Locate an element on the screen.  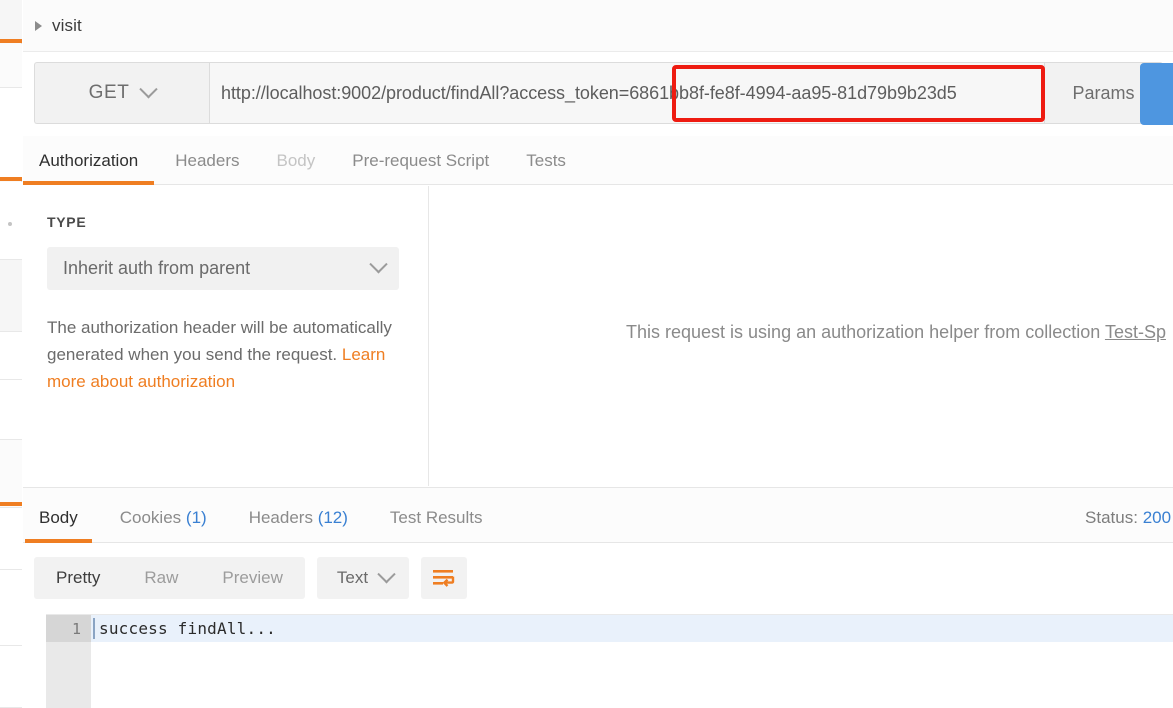
helper-collection-link: Test-Sp is located at coordinates (1135, 332).